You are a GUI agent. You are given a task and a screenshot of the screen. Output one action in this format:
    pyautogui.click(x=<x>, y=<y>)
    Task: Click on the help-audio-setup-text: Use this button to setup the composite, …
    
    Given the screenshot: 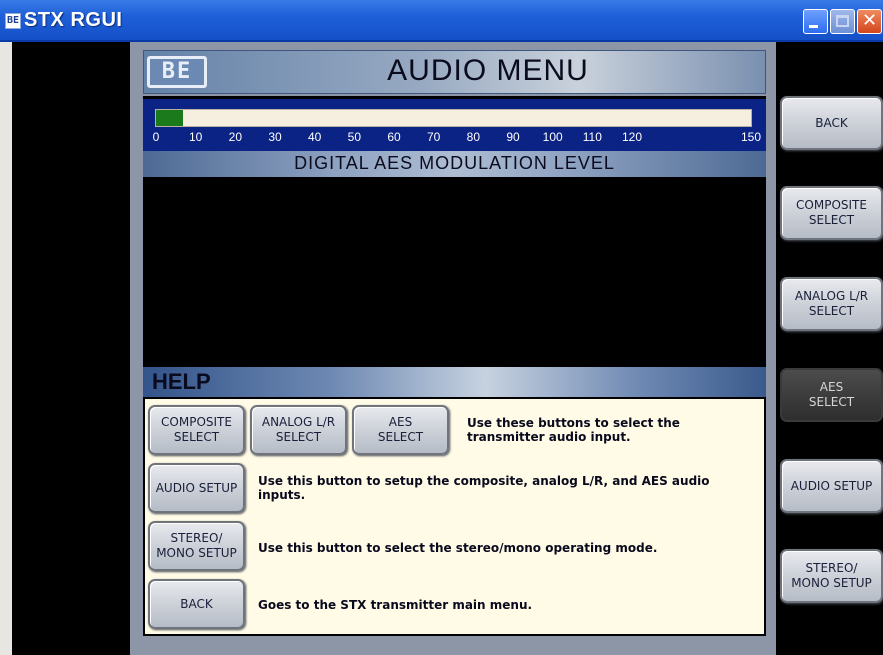 What is the action you would take?
    pyautogui.click(x=484, y=488)
    